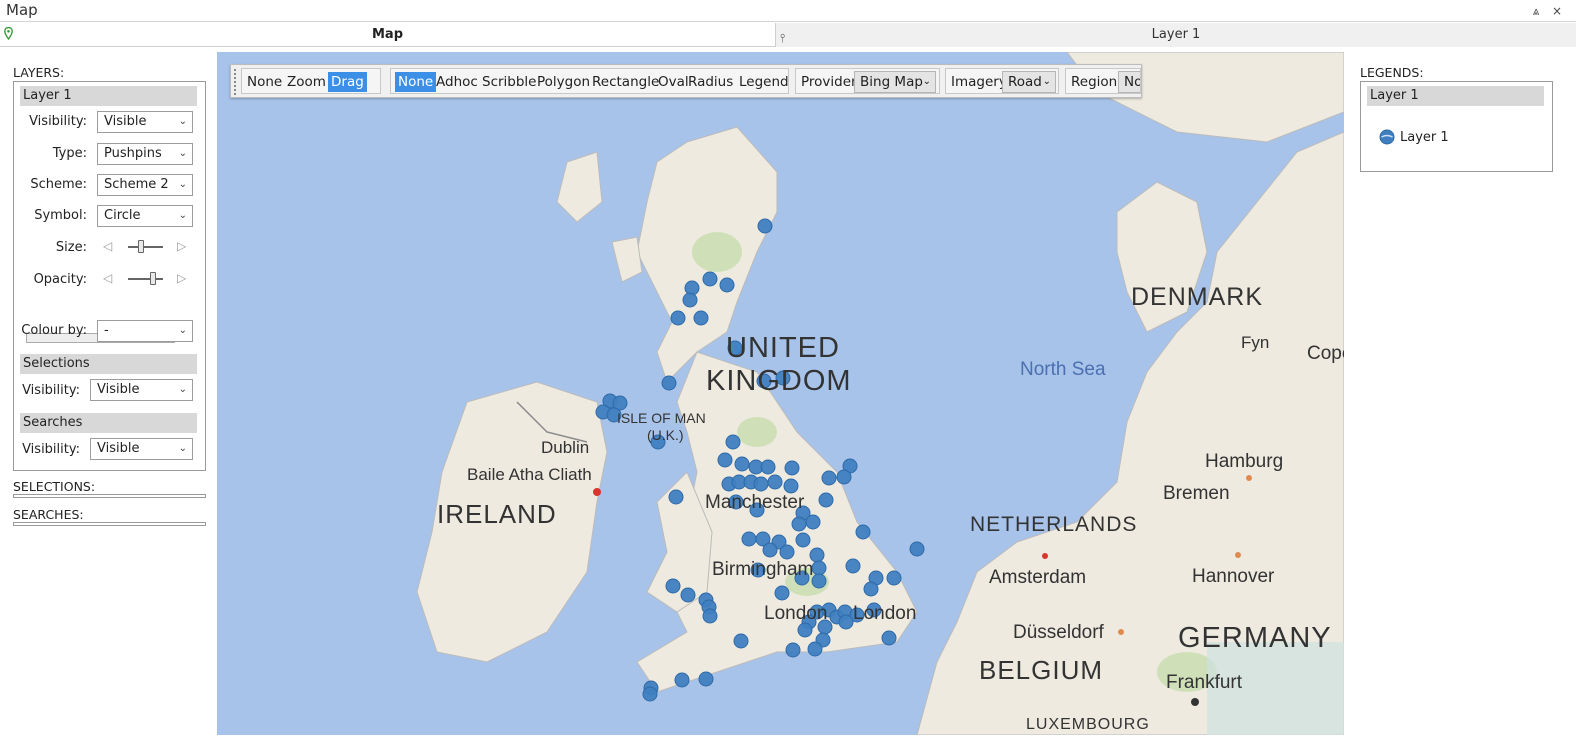 The width and height of the screenshot is (1576, 744). Describe the element at coordinates (497, 514) in the screenshot. I see `label-ireland: IRELAND` at that location.